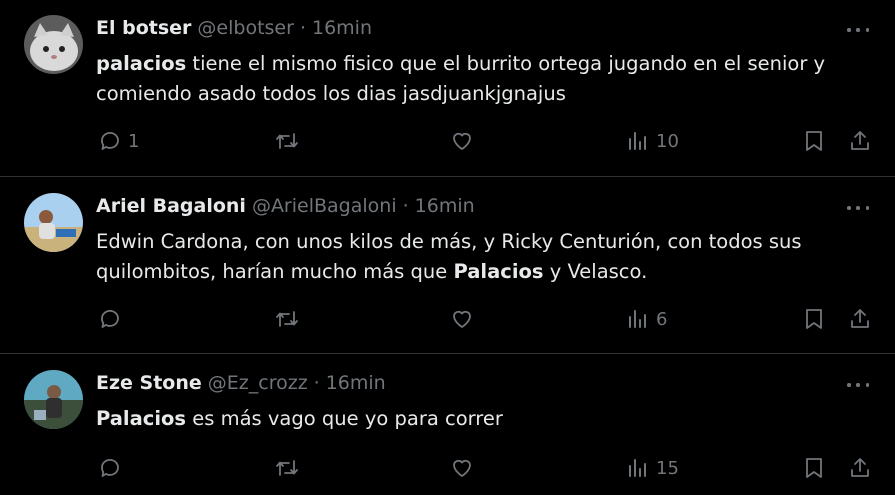 The height and width of the screenshot is (495, 895). Describe the element at coordinates (662, 319) in the screenshot. I see `view-count: 6` at that location.